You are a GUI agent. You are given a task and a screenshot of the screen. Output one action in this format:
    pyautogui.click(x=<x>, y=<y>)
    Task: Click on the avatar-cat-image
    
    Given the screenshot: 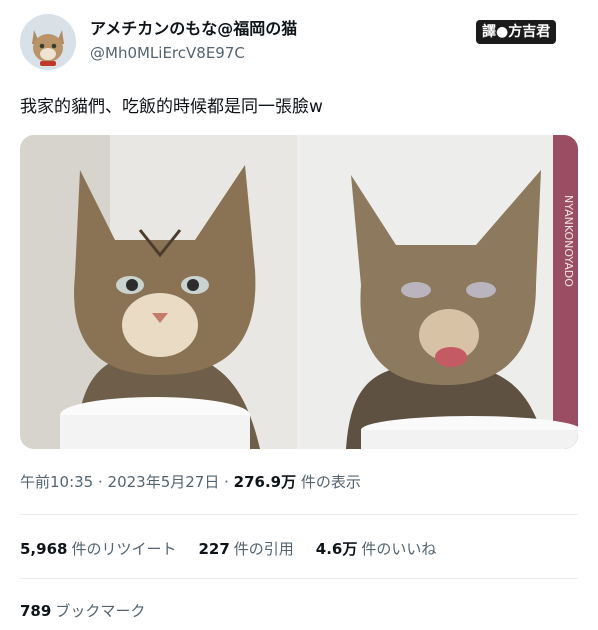 What is the action you would take?
    pyautogui.click(x=48, y=42)
    